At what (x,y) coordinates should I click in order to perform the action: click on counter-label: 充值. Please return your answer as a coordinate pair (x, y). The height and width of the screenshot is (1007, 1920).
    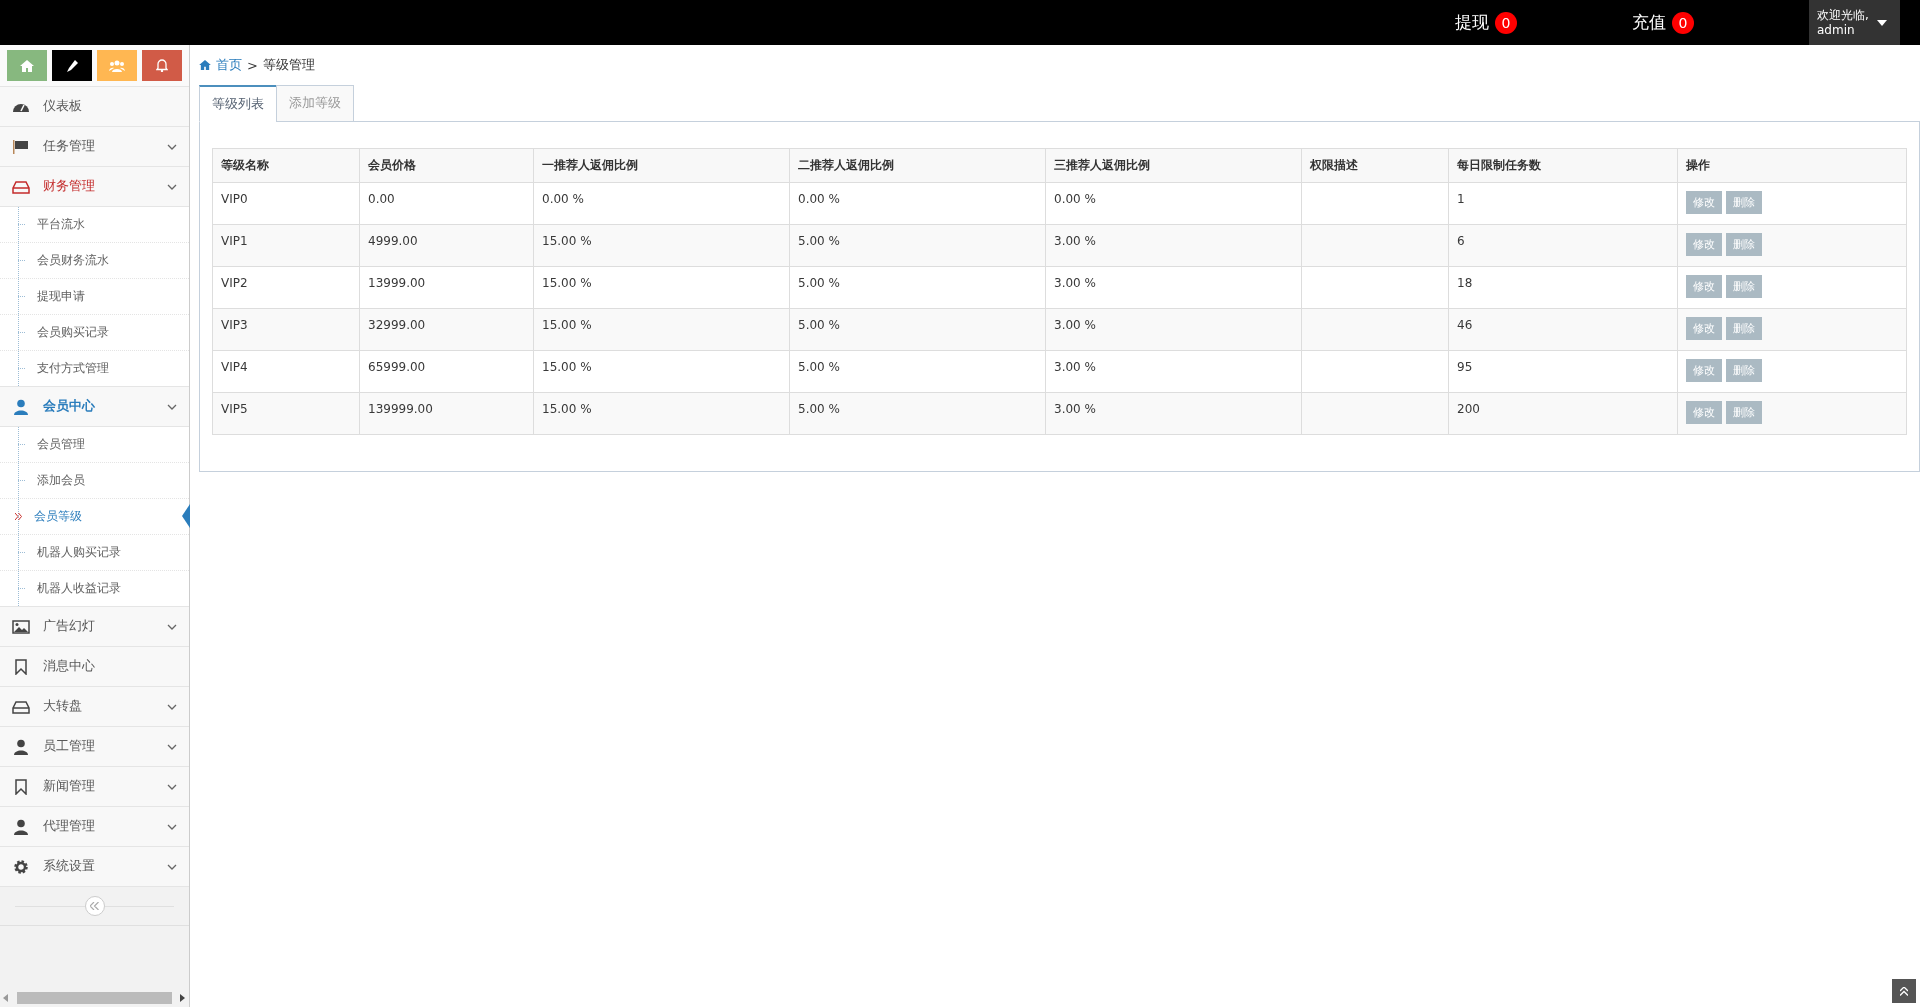
    Looking at the image, I should click on (1649, 22).